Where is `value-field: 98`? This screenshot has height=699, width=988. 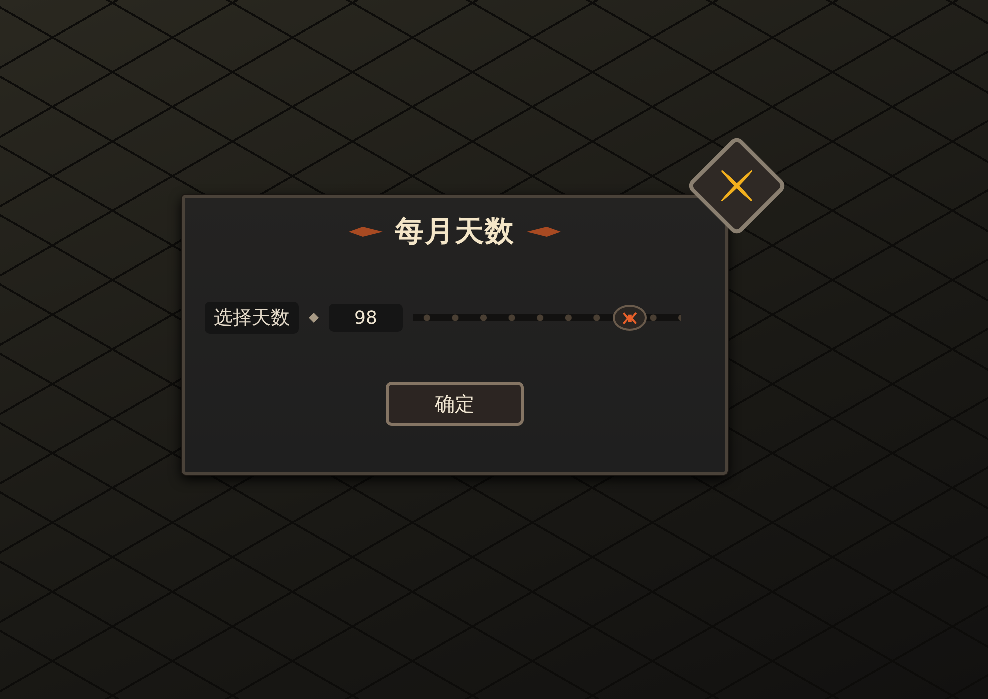
value-field: 98 is located at coordinates (366, 318).